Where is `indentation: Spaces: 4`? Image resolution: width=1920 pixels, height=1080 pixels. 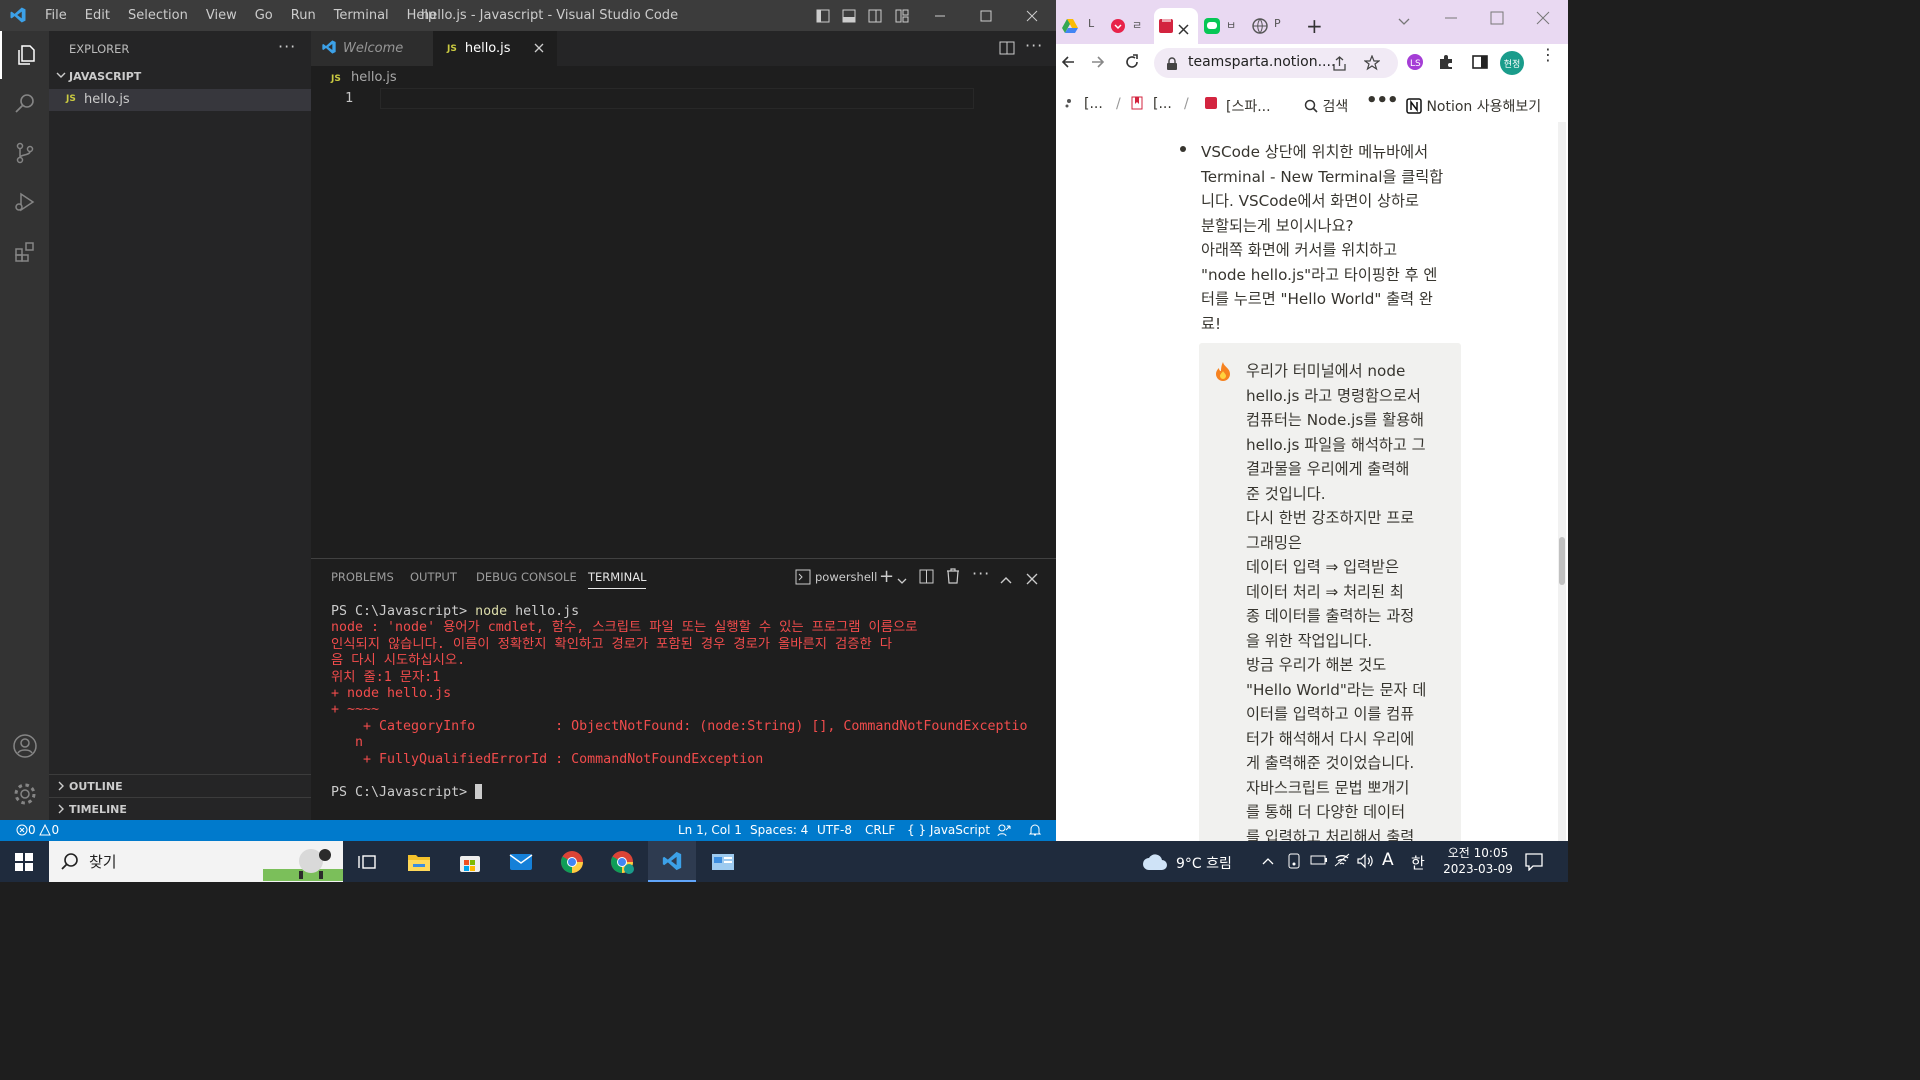 indentation: Spaces: 4 is located at coordinates (779, 830).